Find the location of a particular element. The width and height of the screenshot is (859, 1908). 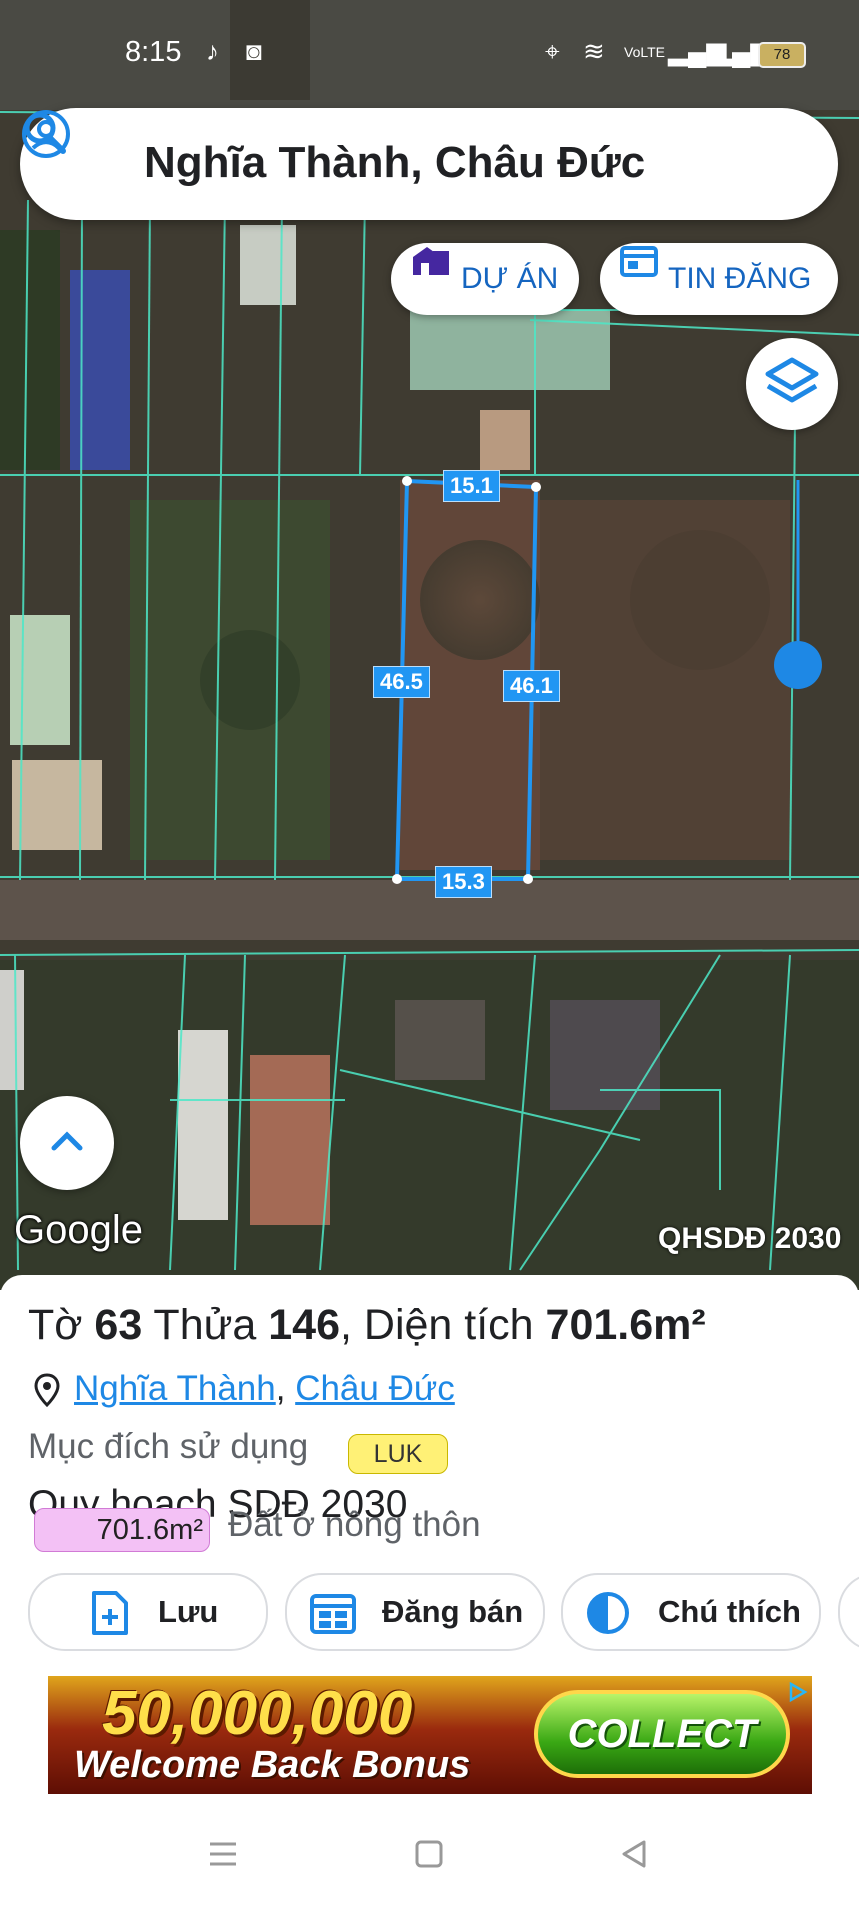

usage-code-badge: LUK is located at coordinates (398, 1454).